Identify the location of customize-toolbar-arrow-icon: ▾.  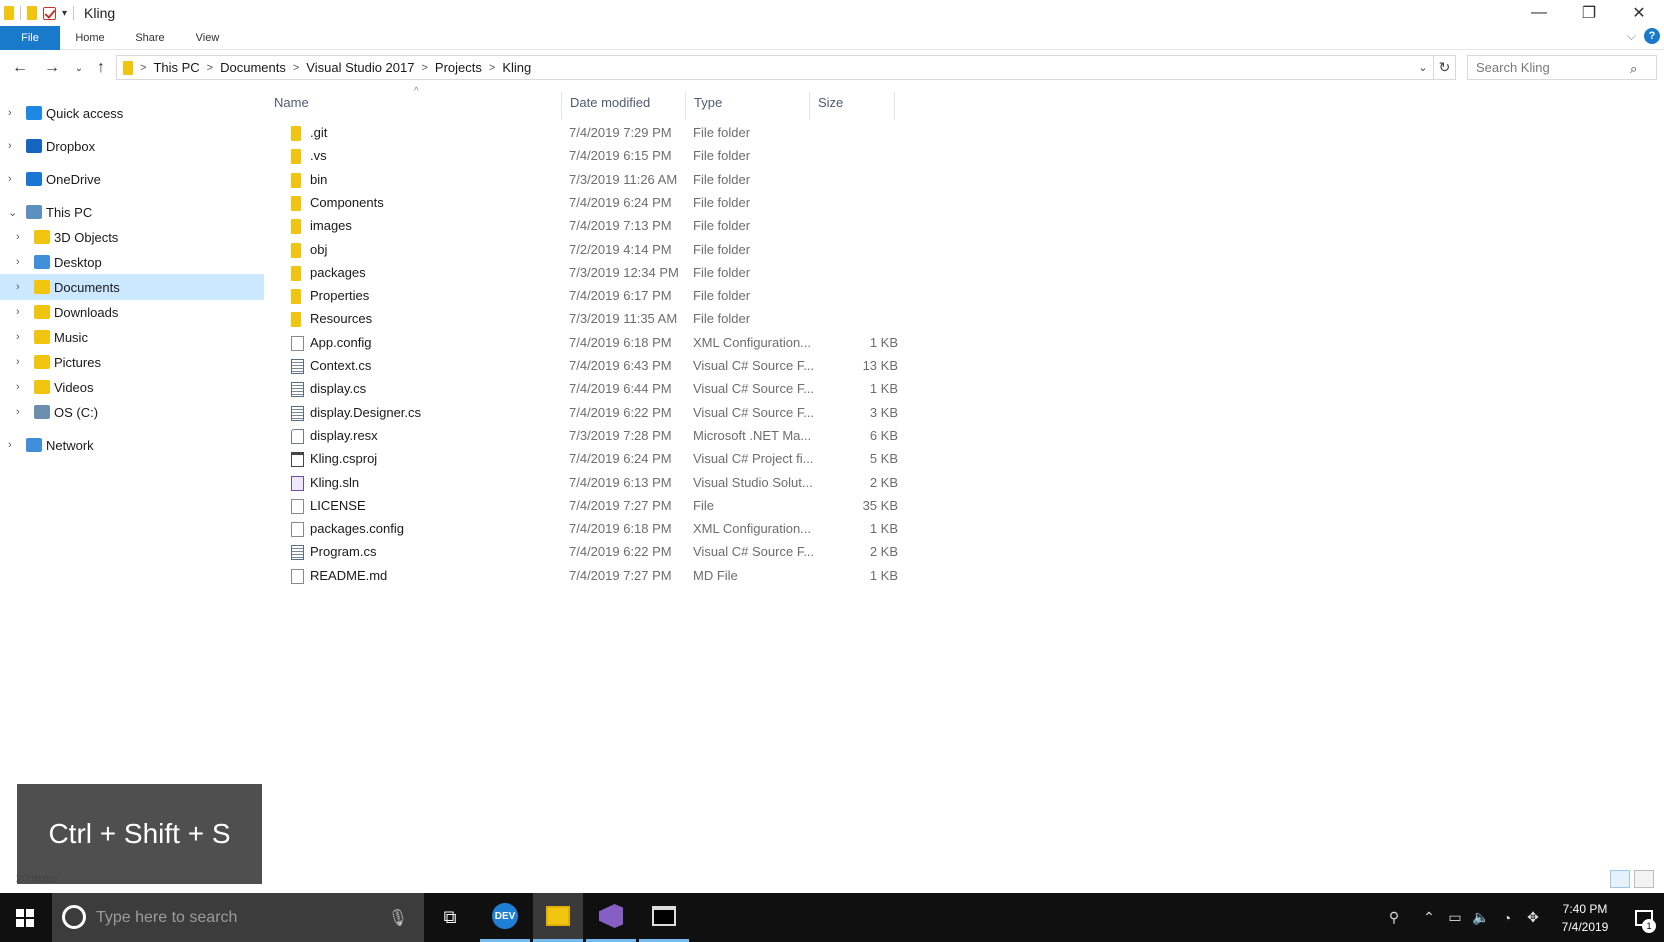
(64, 13).